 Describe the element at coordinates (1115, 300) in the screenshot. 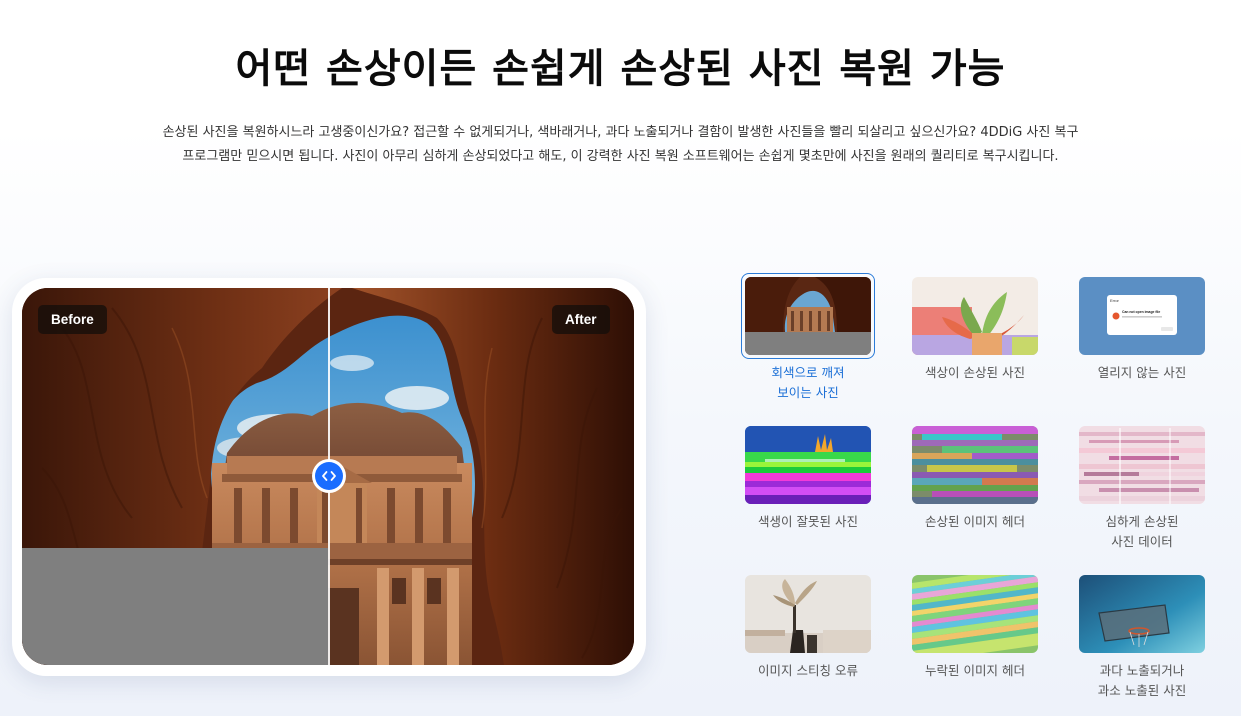

I see `error-dialog-title: Error` at that location.